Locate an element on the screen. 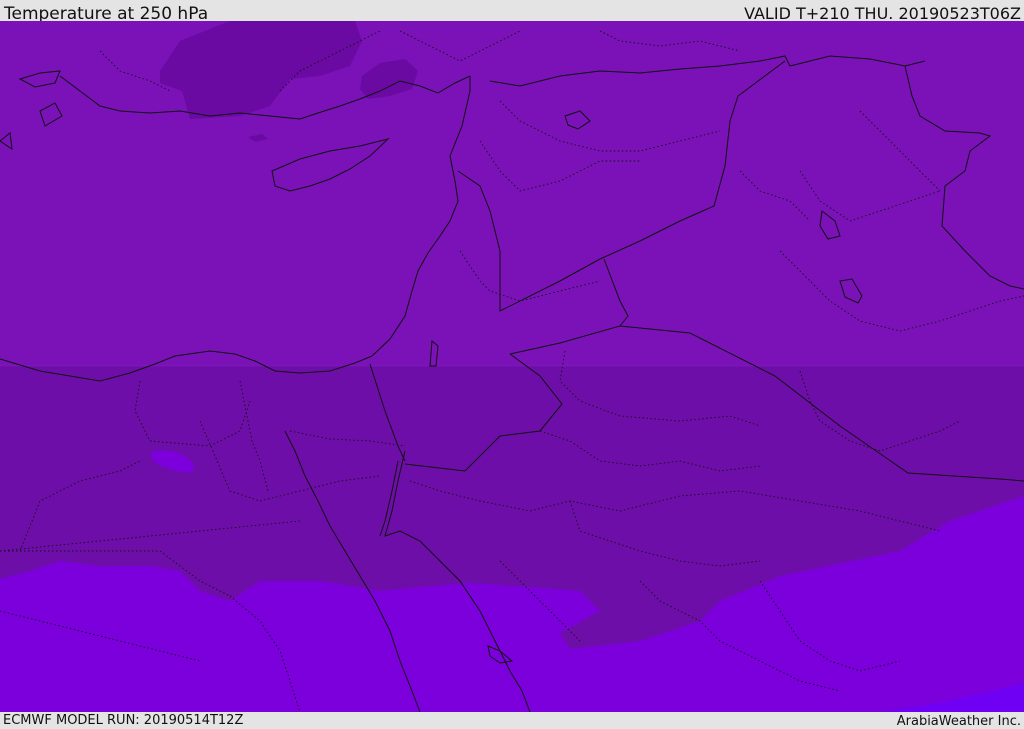 This screenshot has height=729, width=1024. model-run-label: ECMWF MODEL RUN: 20190514T12Z is located at coordinates (123, 720).